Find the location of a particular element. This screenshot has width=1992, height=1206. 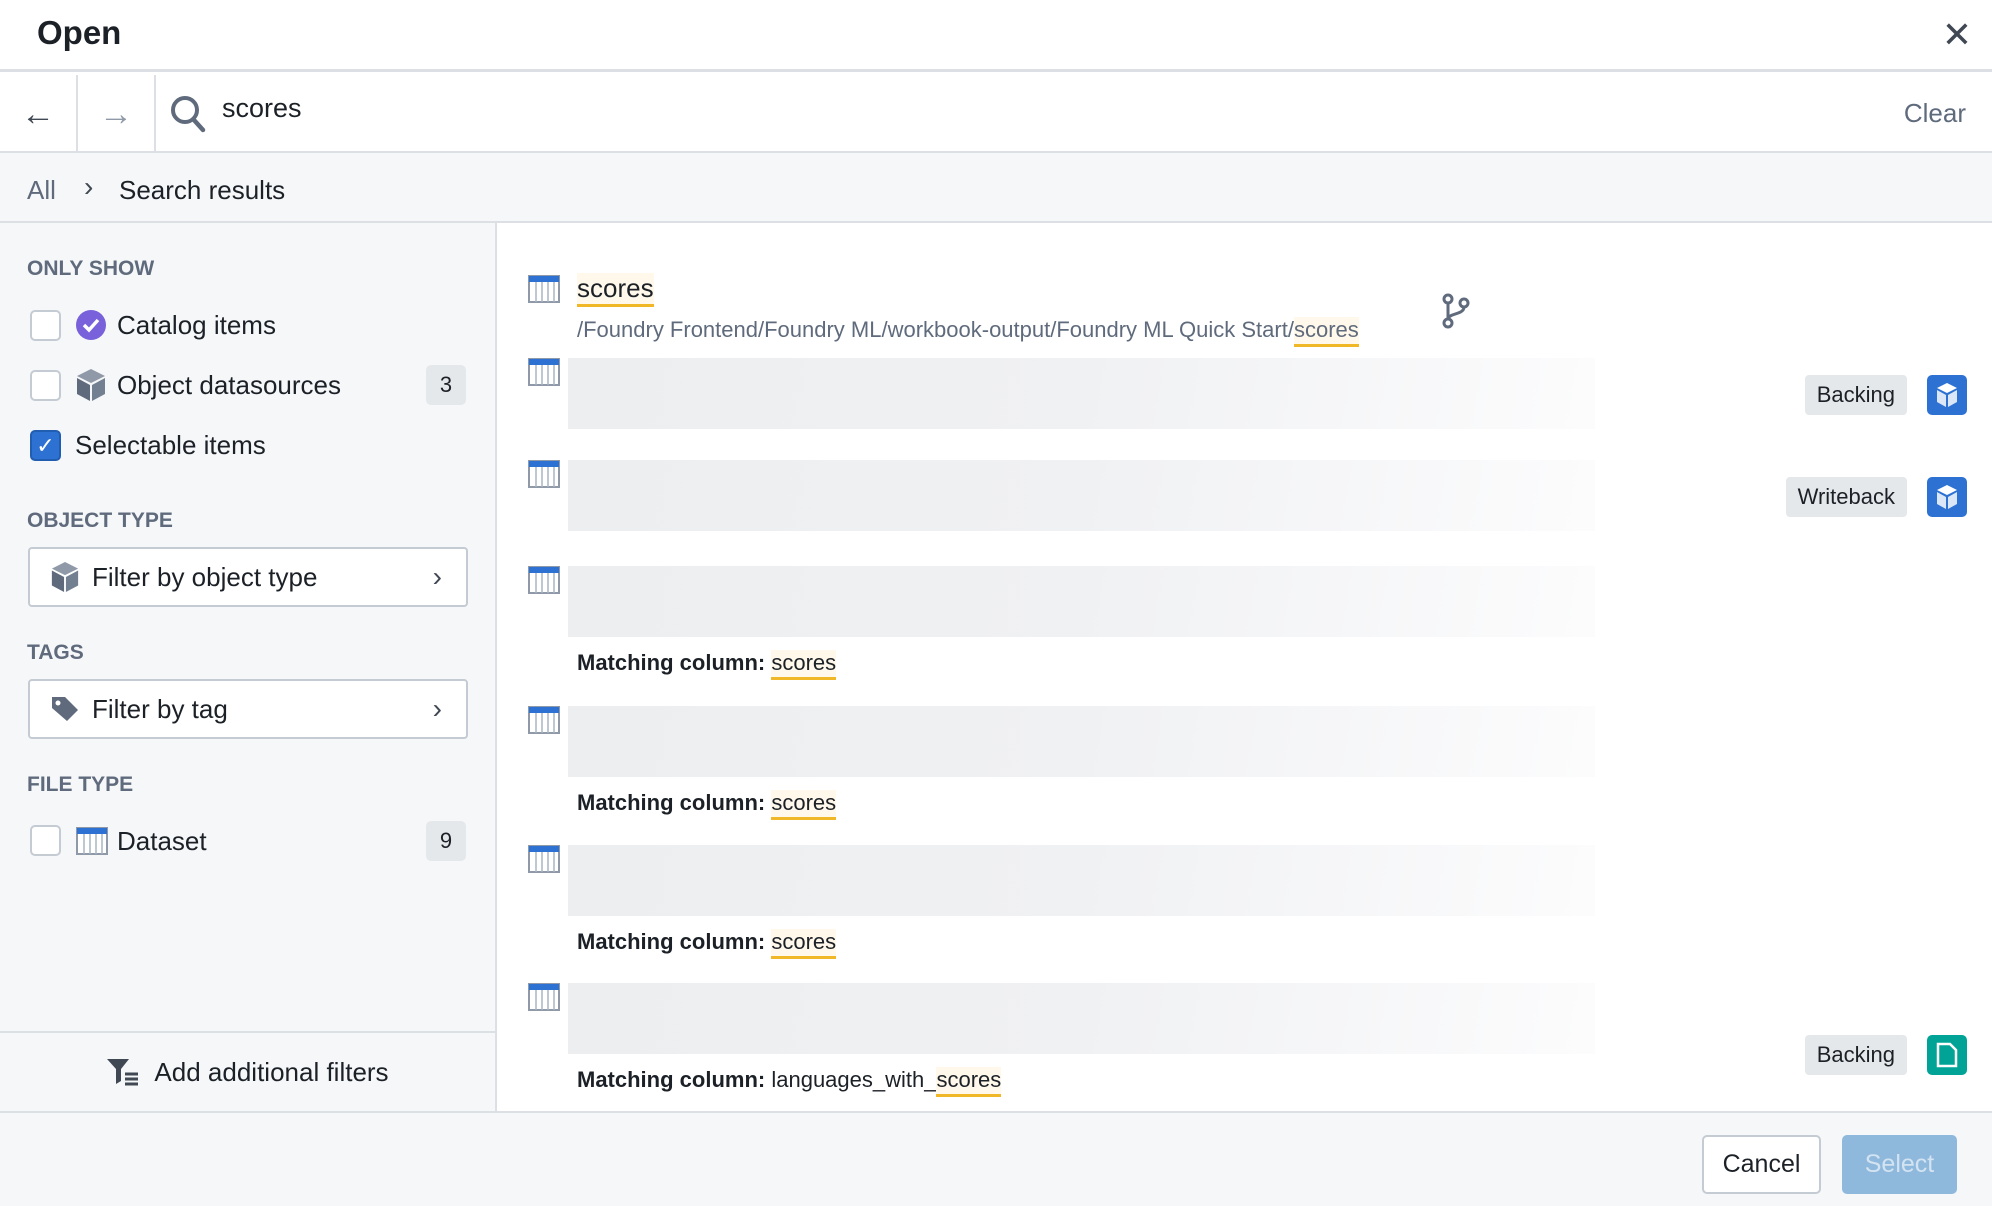

object-datasources-count: 3 is located at coordinates (446, 385).